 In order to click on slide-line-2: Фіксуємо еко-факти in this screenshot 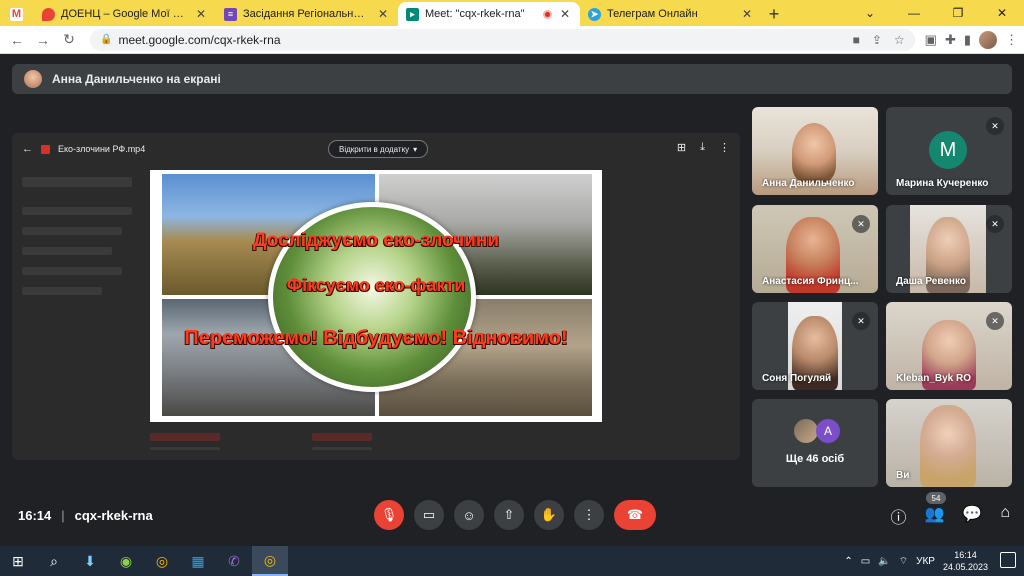, I will do `click(376, 285)`.